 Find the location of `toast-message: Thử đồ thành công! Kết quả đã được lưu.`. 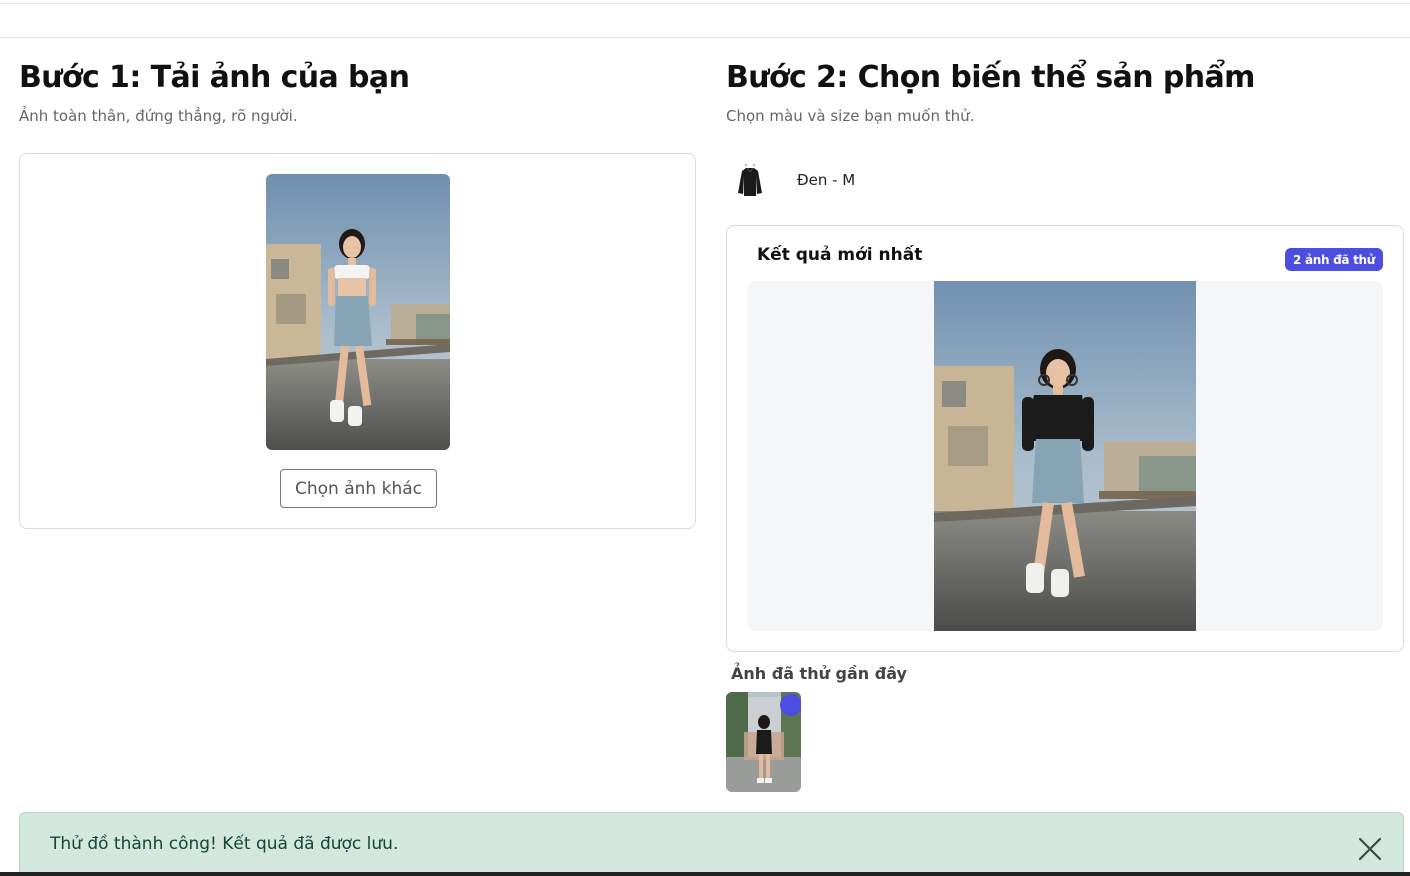

toast-message: Thử đồ thành công! Kết quả đã được lưu. is located at coordinates (224, 844).